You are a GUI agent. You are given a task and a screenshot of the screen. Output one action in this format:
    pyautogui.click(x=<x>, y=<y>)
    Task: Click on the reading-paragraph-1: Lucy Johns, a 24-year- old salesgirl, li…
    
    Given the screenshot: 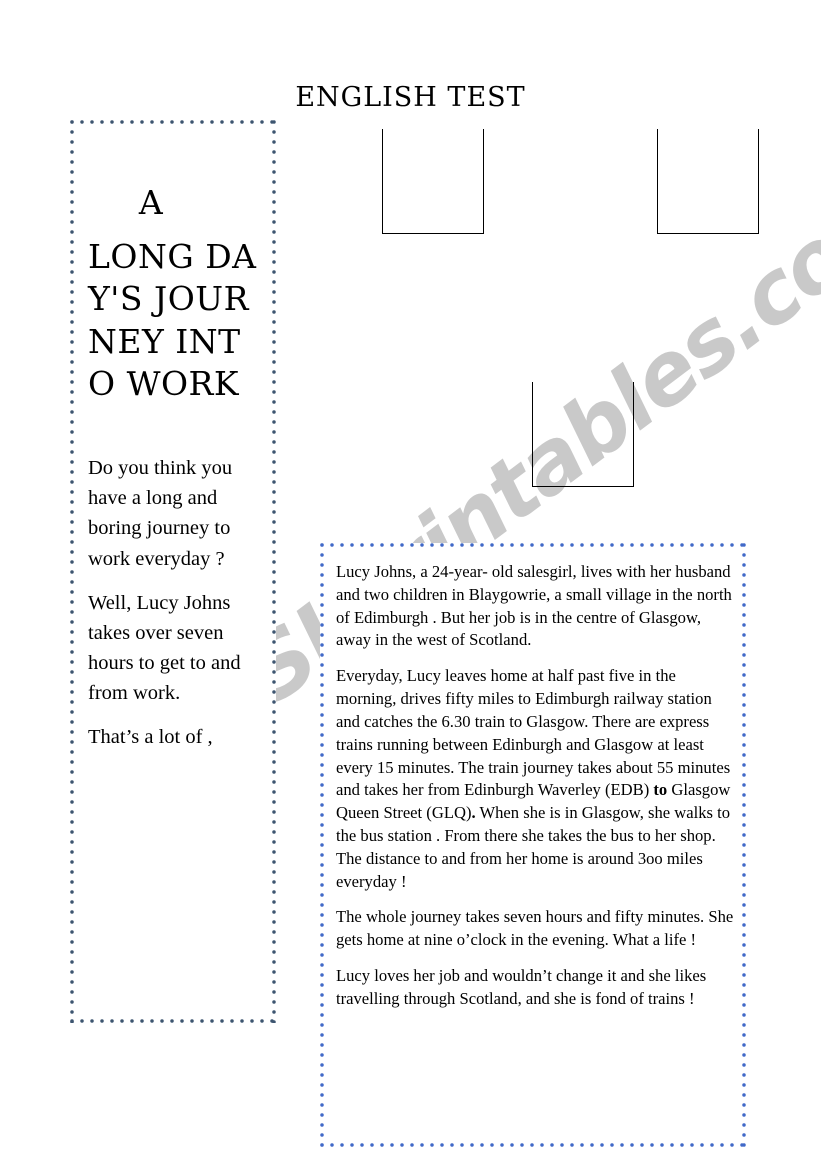 What is the action you would take?
    pyautogui.click(x=534, y=606)
    